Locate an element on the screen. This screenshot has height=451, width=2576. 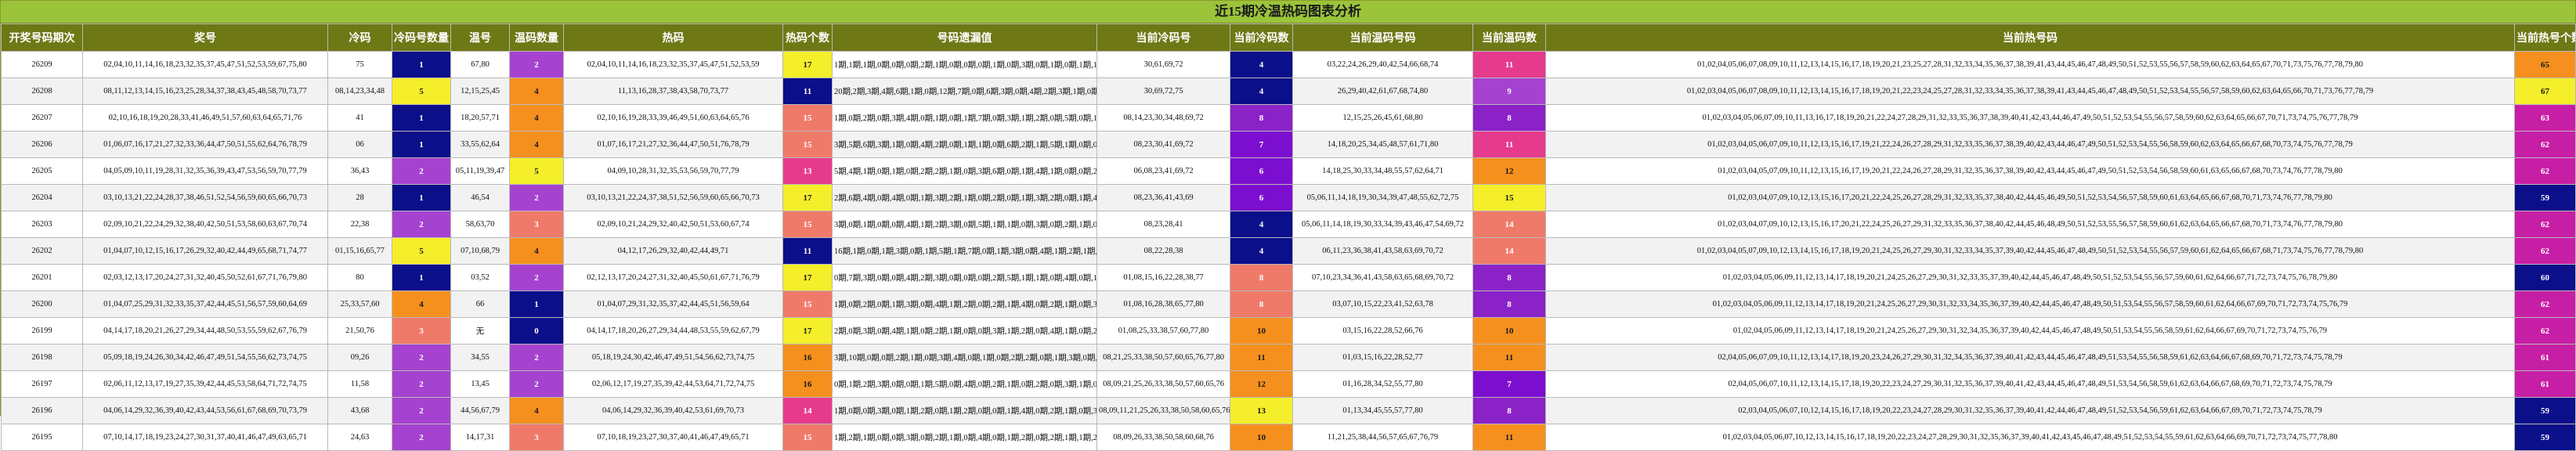
current-cold-count-cell: 8 is located at coordinates (1261, 304).